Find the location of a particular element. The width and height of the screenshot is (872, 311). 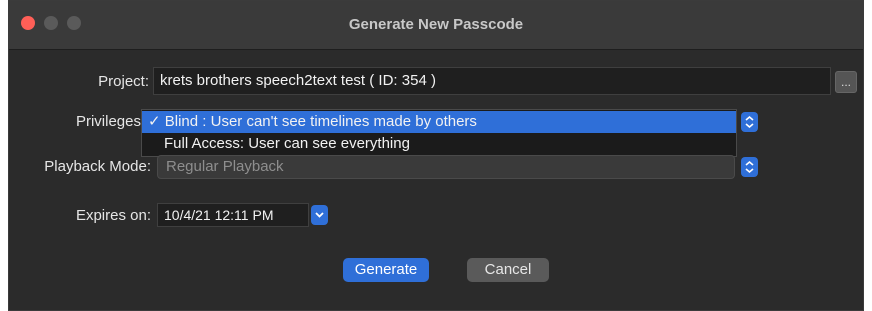

project-label: Project: is located at coordinates (123, 81).